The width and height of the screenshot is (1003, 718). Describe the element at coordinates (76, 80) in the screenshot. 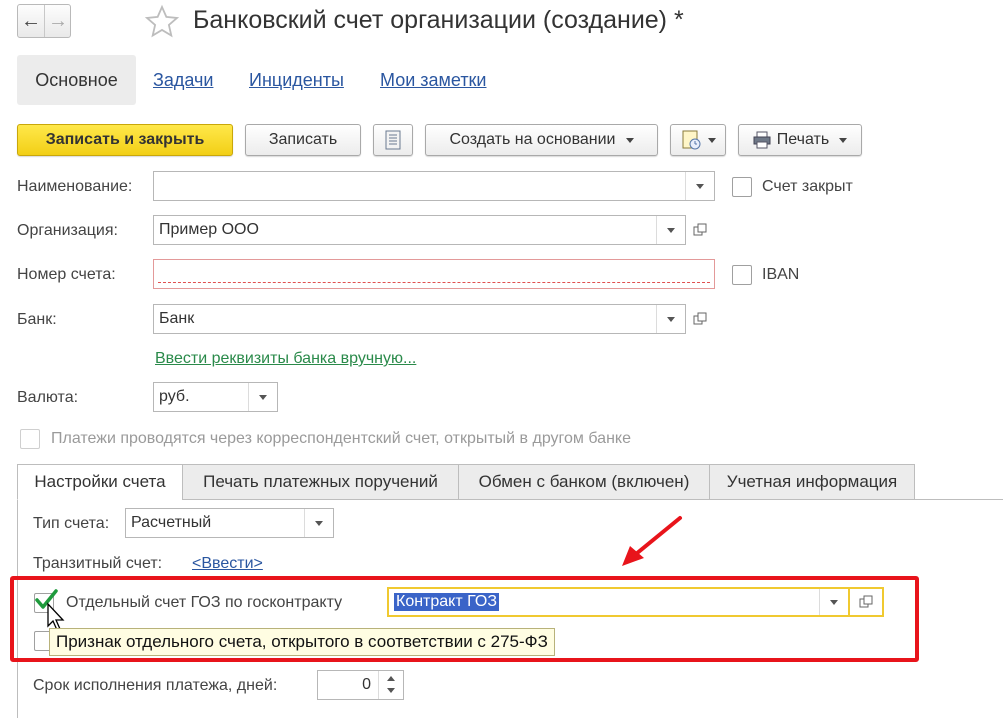

I see `tab-main: Основное` at that location.